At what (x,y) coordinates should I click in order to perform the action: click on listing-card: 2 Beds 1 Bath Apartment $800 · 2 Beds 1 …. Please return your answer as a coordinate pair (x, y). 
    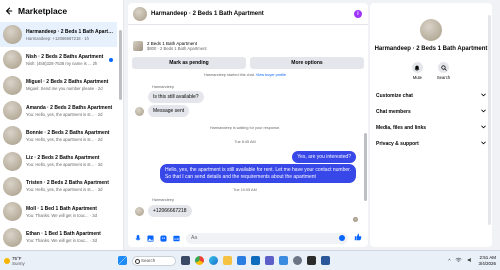
    Looking at the image, I should click on (248, 45).